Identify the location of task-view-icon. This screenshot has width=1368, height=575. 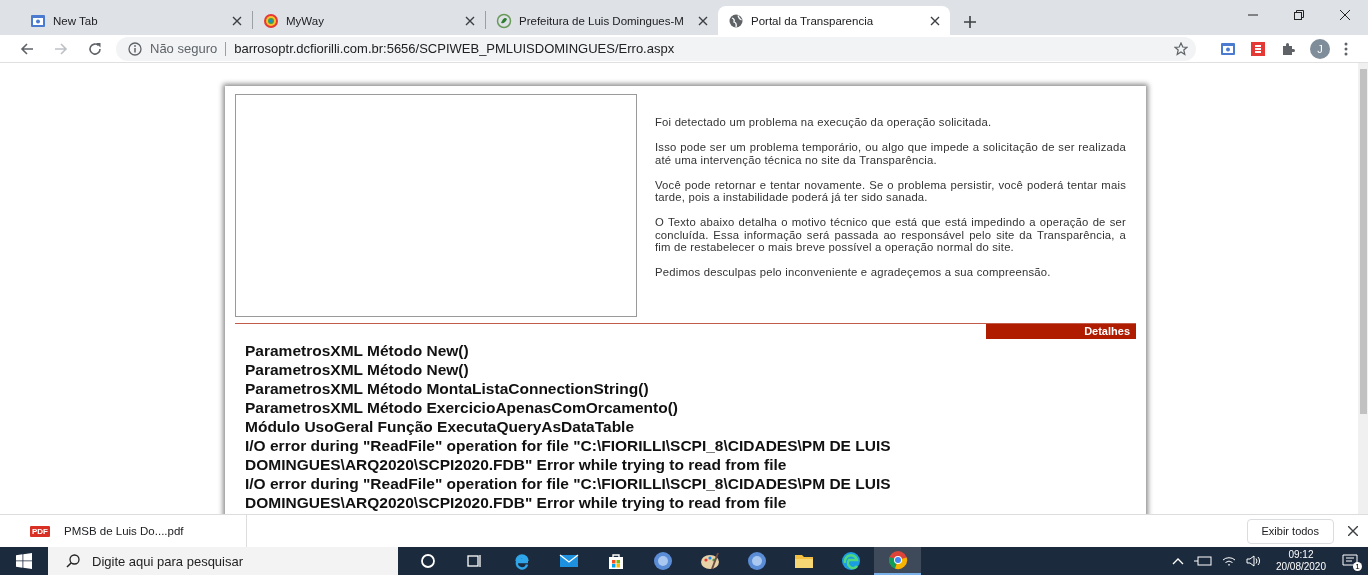
(474, 561).